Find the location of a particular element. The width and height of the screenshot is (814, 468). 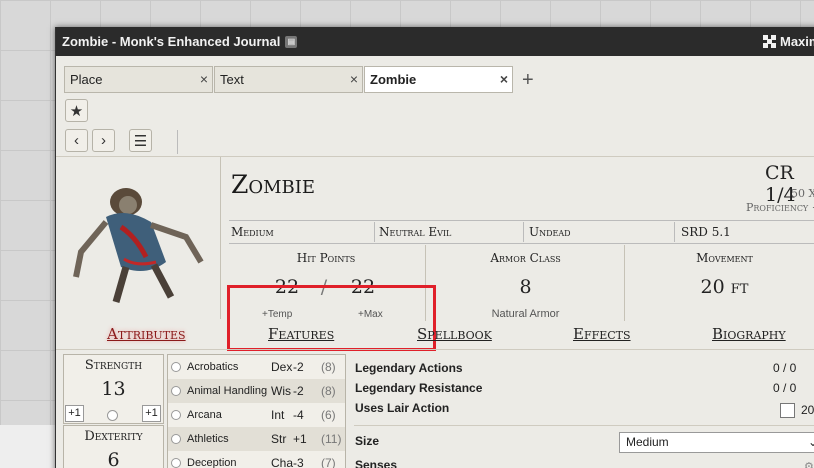

ability-name: Strength is located at coordinates (113, 365).